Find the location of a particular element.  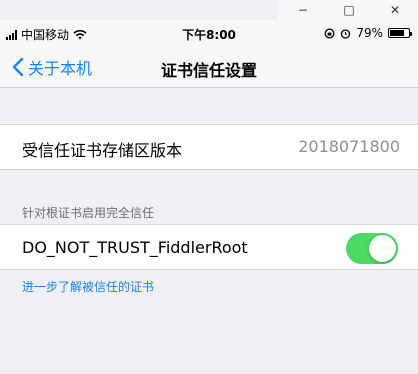

certificate-trust-row: DO_NOT_TRUST_FiddlerRoot is located at coordinates (209, 247).